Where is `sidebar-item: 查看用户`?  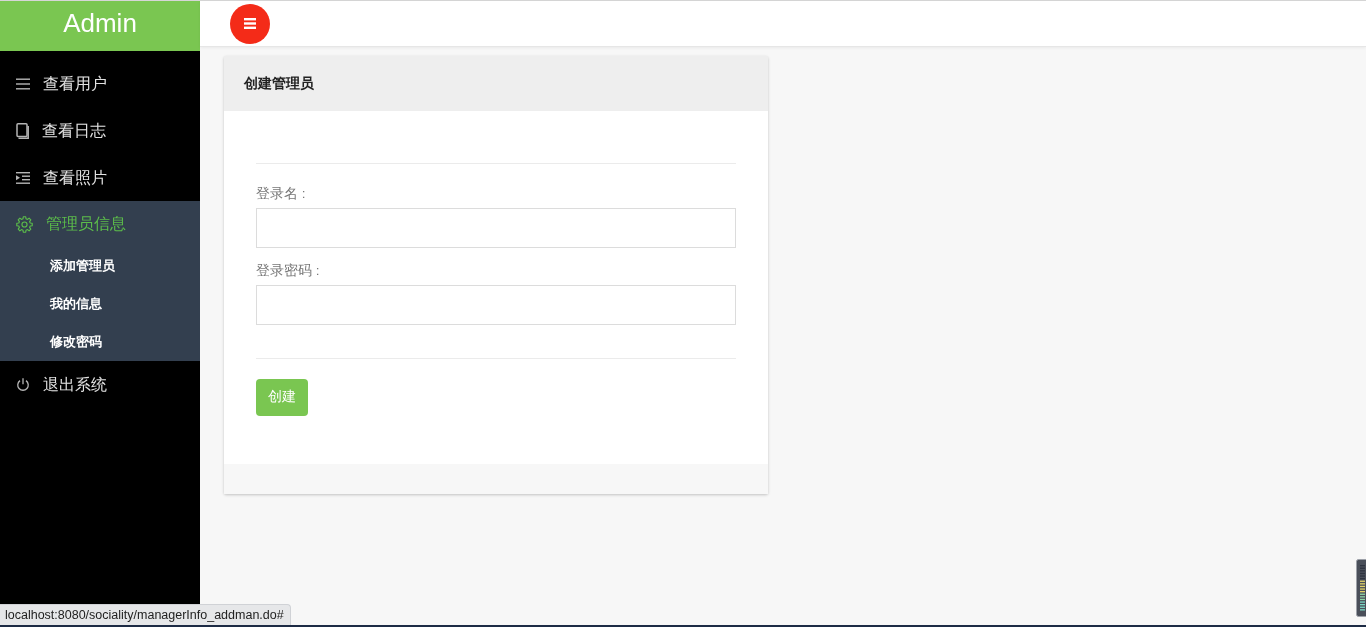
sidebar-item: 查看用户 is located at coordinates (100, 83).